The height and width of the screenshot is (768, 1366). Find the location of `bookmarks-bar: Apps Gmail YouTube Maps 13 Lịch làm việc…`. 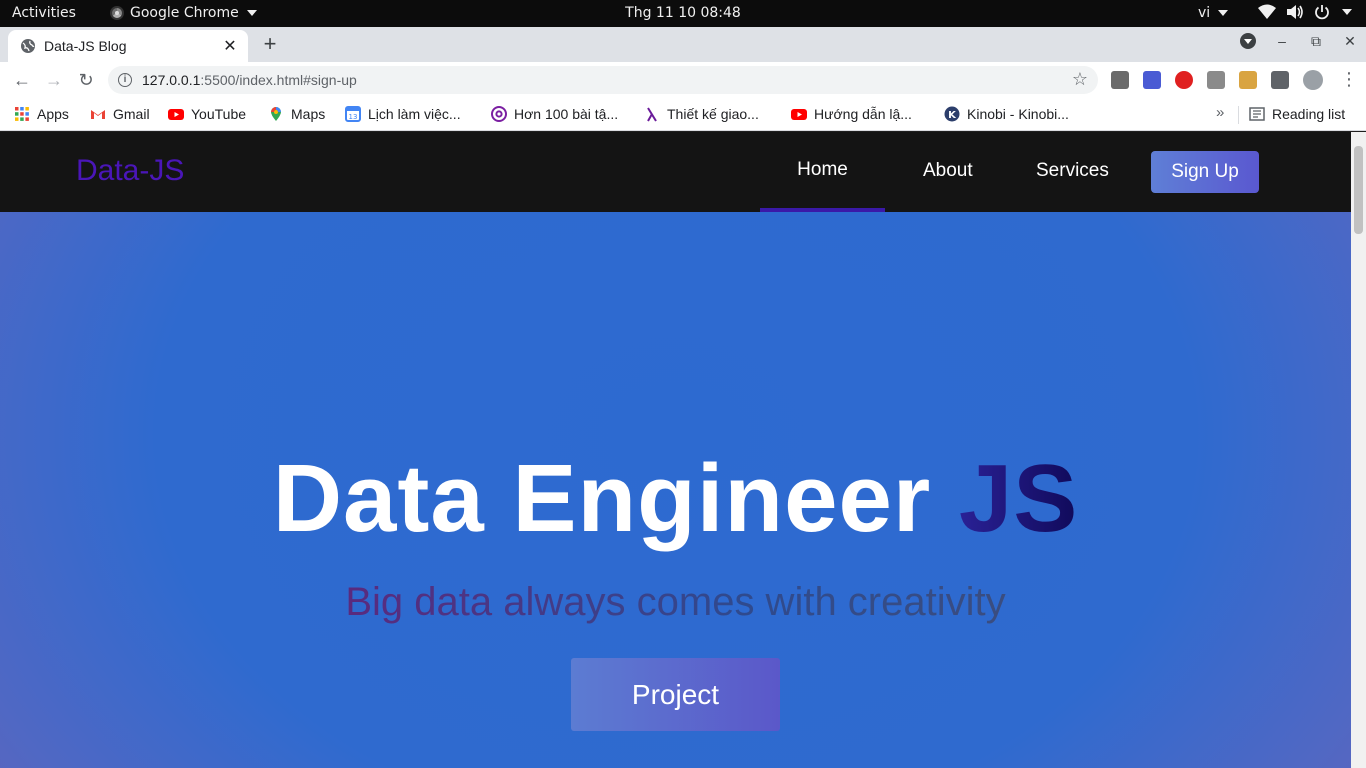

bookmarks-bar: Apps Gmail YouTube Maps 13 Lịch làm việc… is located at coordinates (683, 114).